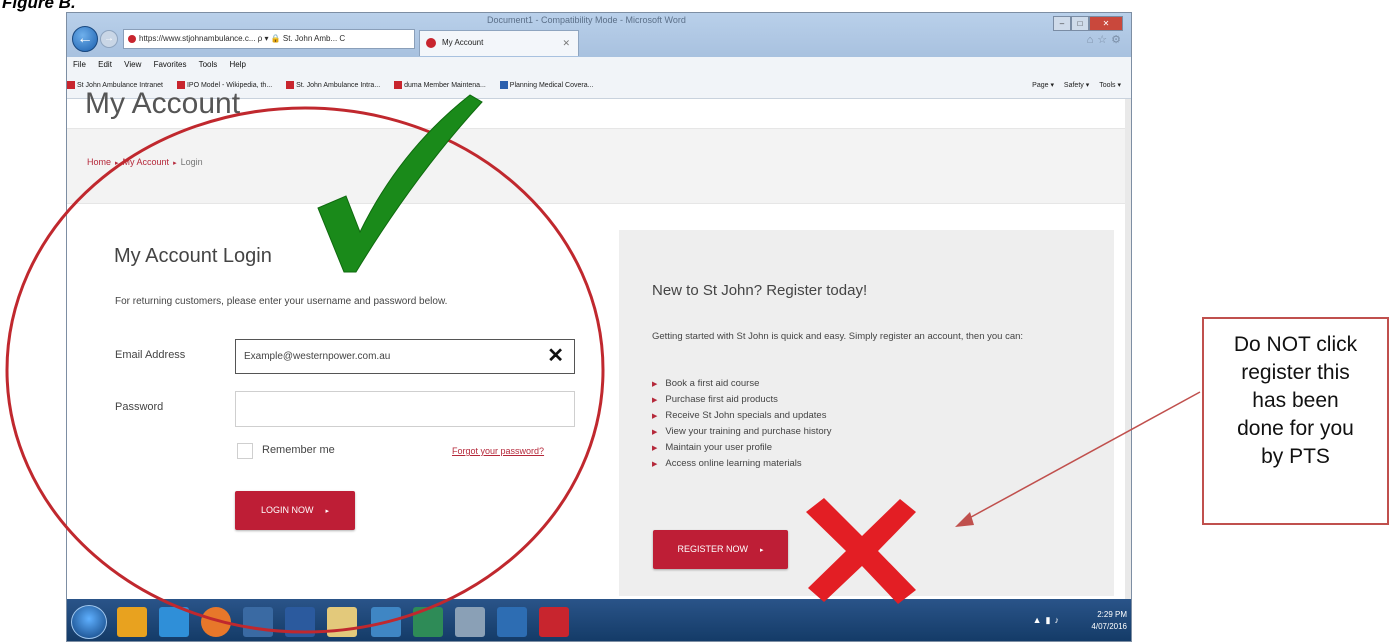 The height and width of the screenshot is (642, 1392). I want to click on clock-time: 2:29 PM, so click(1112, 614).